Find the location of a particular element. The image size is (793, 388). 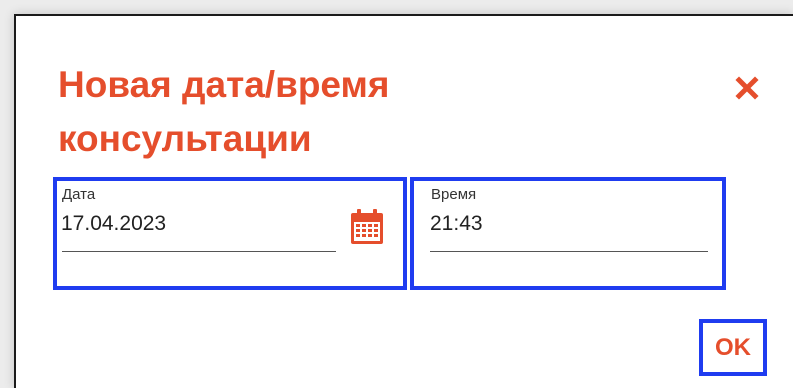

calendar-icon is located at coordinates (367, 226).